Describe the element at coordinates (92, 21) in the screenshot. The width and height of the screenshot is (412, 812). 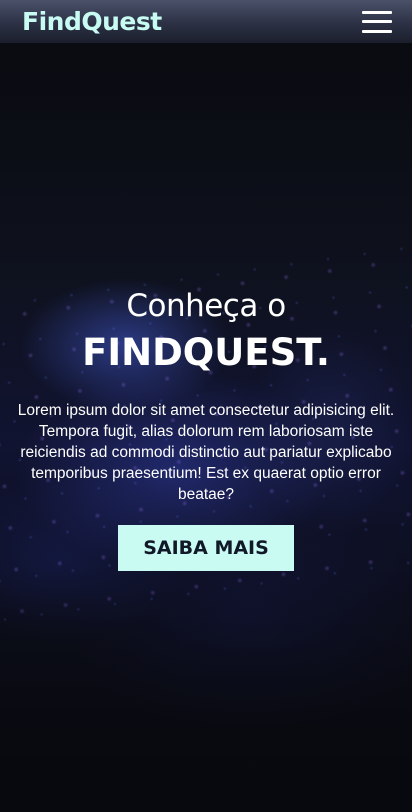
I see `brand-logo: FindQuest` at that location.